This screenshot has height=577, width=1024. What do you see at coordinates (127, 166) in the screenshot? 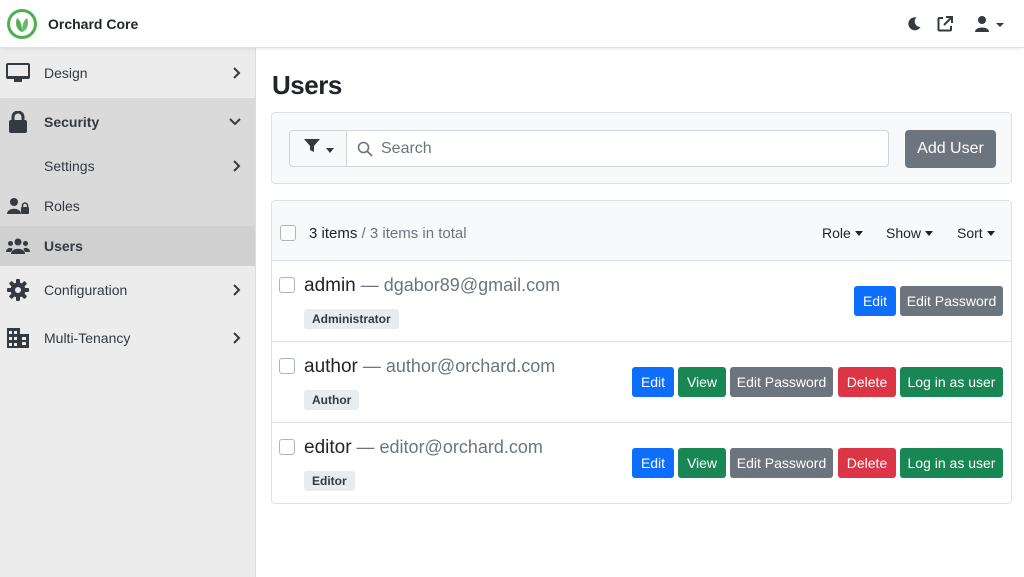
I see `sidebar-item-settings: Settings` at bounding box center [127, 166].